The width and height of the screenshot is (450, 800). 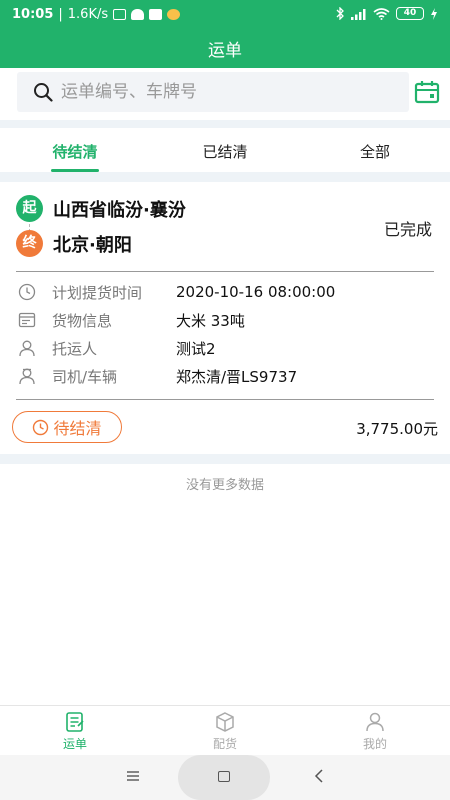 I want to click on home-button, so click(x=224, y=777).